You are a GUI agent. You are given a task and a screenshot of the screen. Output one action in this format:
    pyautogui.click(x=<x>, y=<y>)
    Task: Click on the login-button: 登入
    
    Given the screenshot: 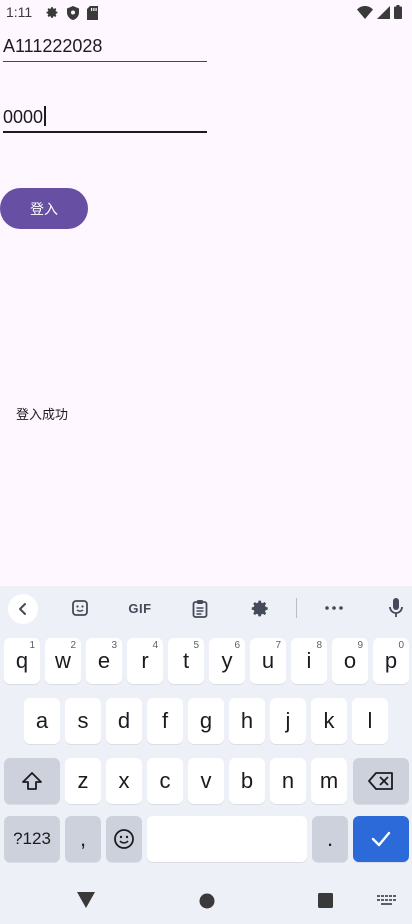 What is the action you would take?
    pyautogui.click(x=44, y=208)
    